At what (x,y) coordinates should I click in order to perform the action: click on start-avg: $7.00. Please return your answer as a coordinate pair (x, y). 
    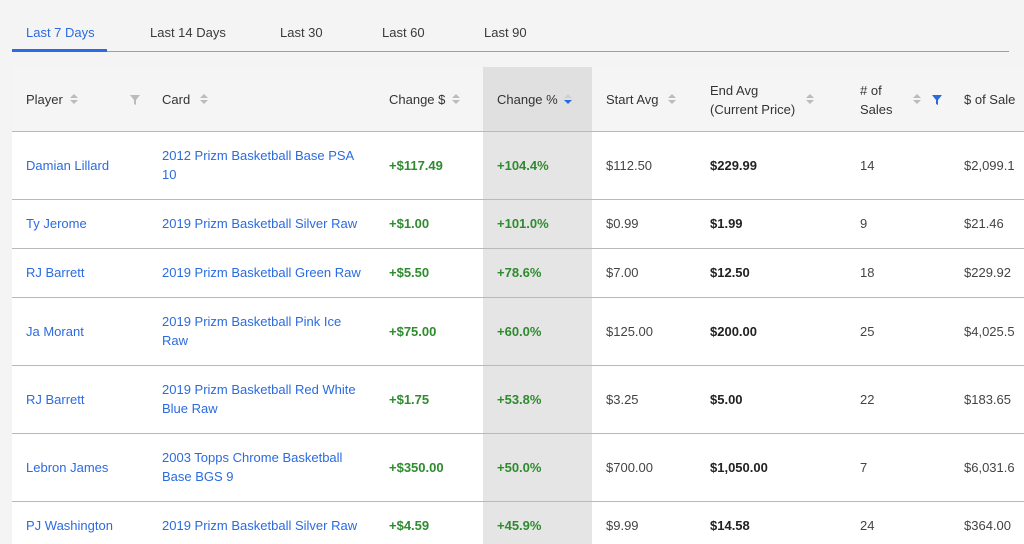
    Looking at the image, I should click on (622, 272).